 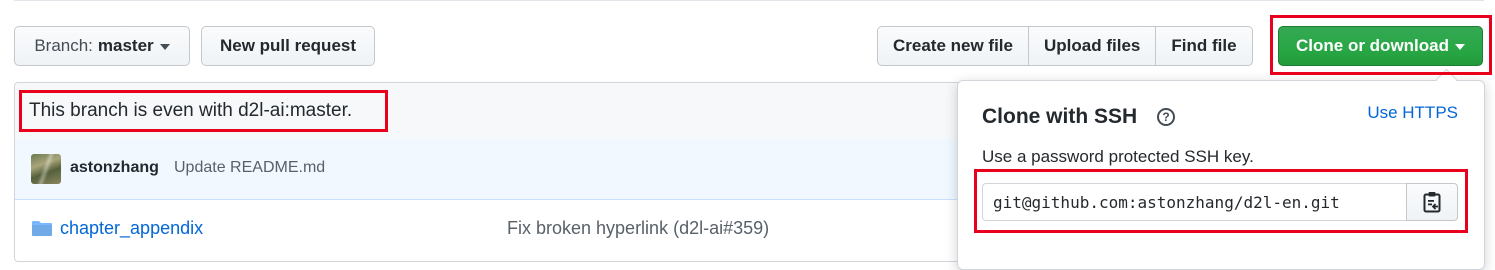 I want to click on file-commit-message-link: Fix broken hyperlink (d2l-ai#359), so click(x=638, y=228).